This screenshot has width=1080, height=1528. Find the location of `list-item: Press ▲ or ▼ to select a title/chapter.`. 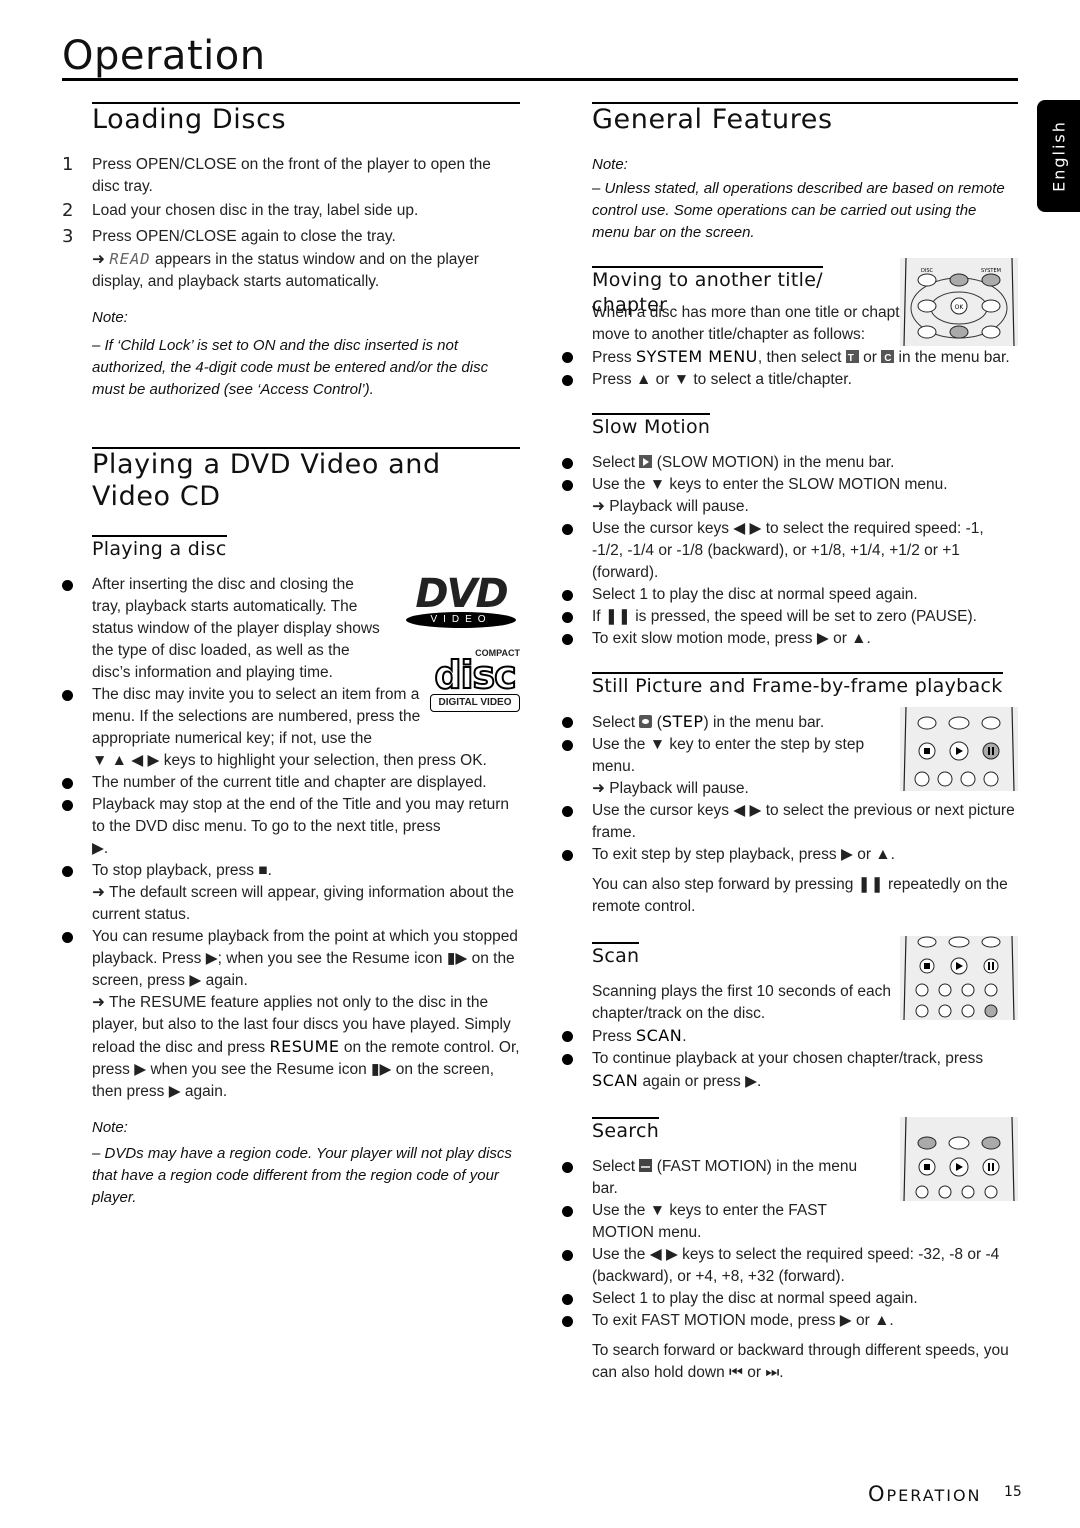

list-item: Press ▲ or ▼ to select a title/chapter. is located at coordinates (790, 380).